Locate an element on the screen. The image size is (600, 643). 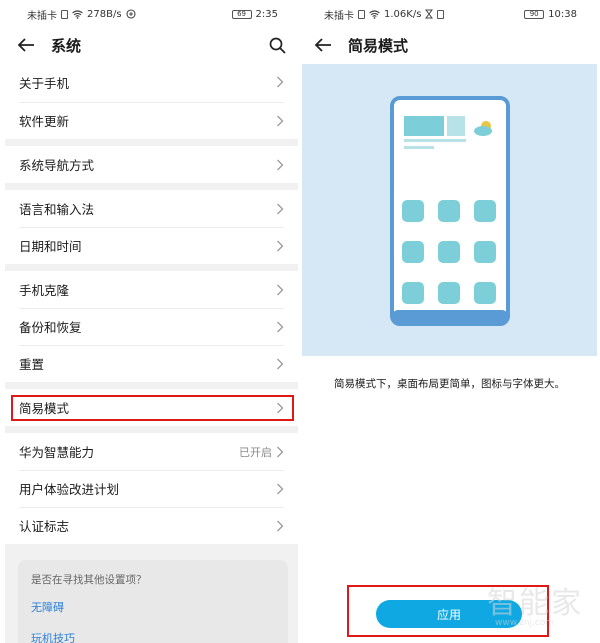
settings-item-phone-clone: 手机克隆 is located at coordinates (151, 289).